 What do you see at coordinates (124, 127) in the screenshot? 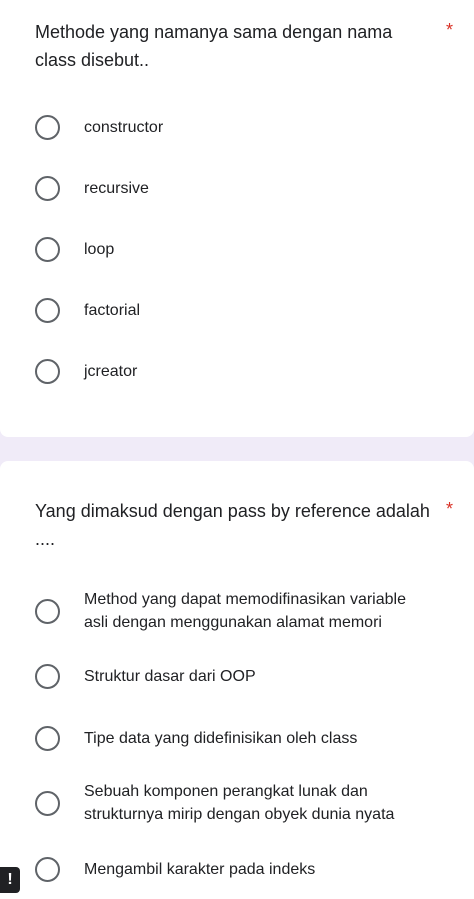
I see `option-label: constructor` at bounding box center [124, 127].